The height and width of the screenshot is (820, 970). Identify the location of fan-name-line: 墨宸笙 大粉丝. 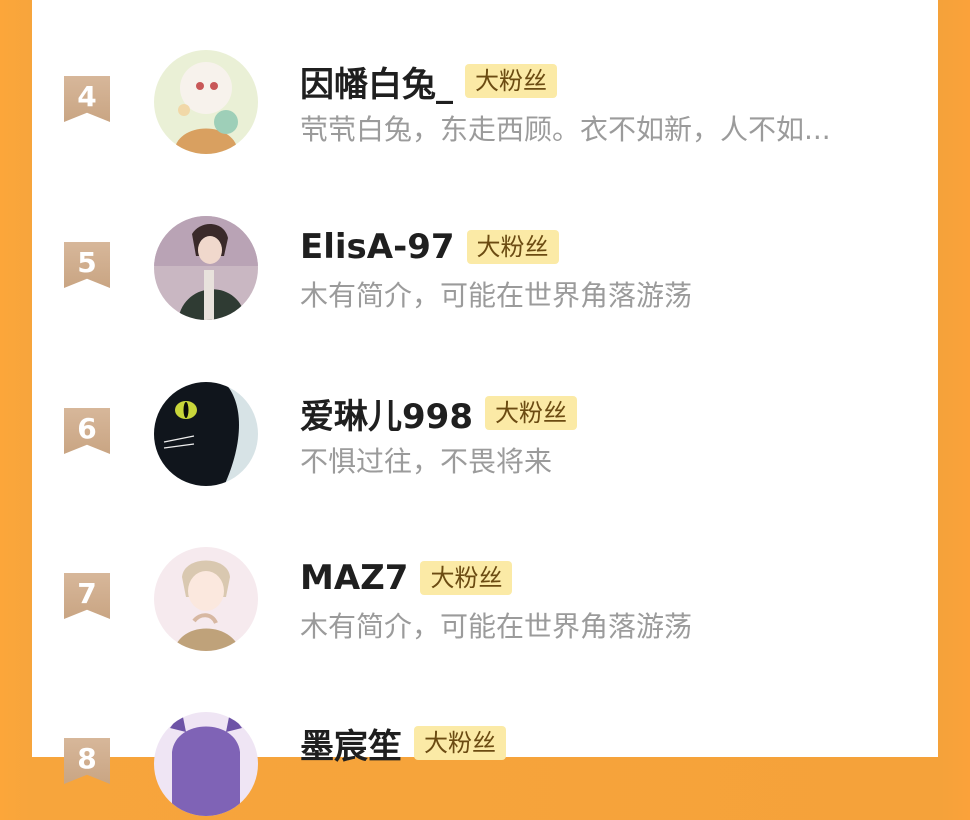
(403, 744).